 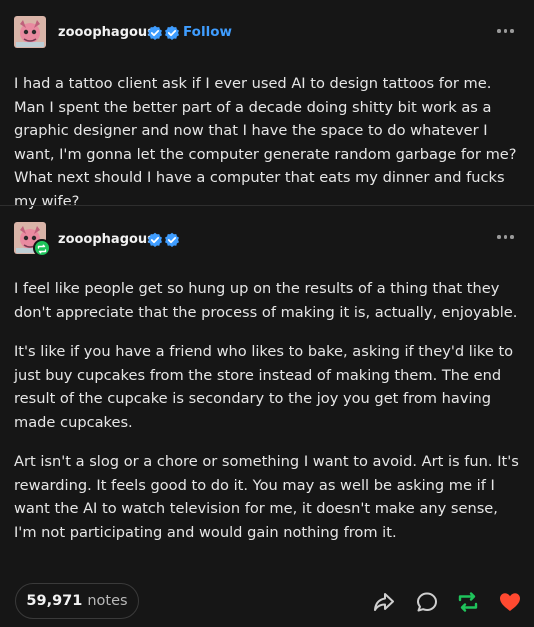 What do you see at coordinates (468, 602) in the screenshot?
I see `reblog-icon` at bounding box center [468, 602].